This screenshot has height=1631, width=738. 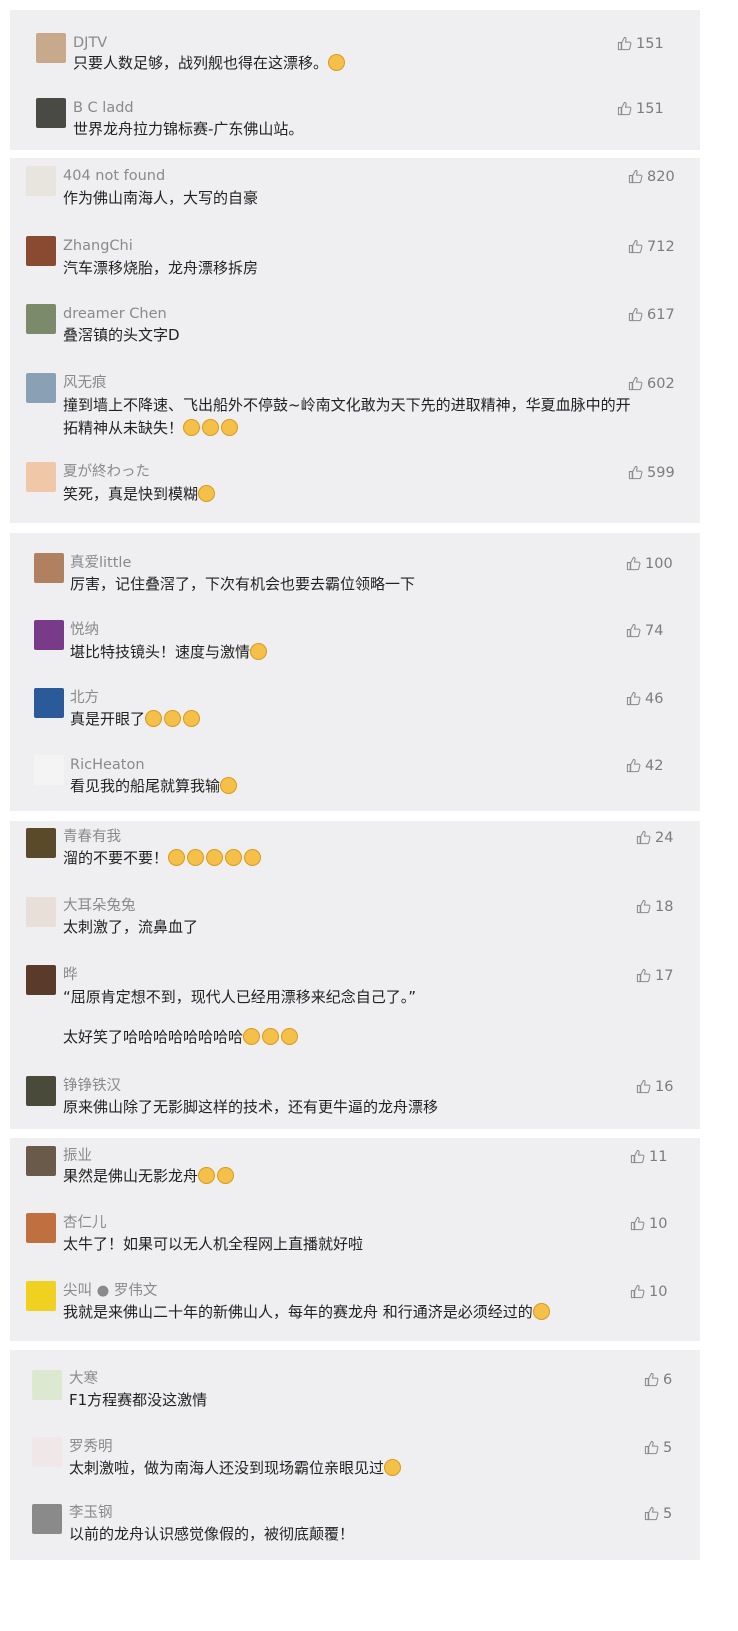 What do you see at coordinates (103, 108) in the screenshot?
I see `commenter-name: B C ladd` at bounding box center [103, 108].